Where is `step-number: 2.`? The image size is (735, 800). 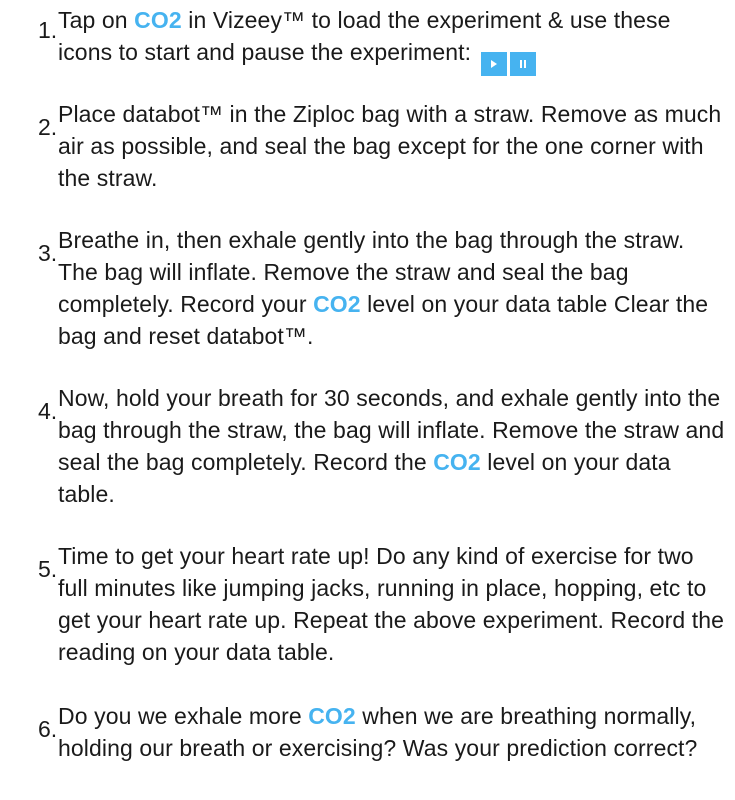 step-number: 2. is located at coordinates (48, 127).